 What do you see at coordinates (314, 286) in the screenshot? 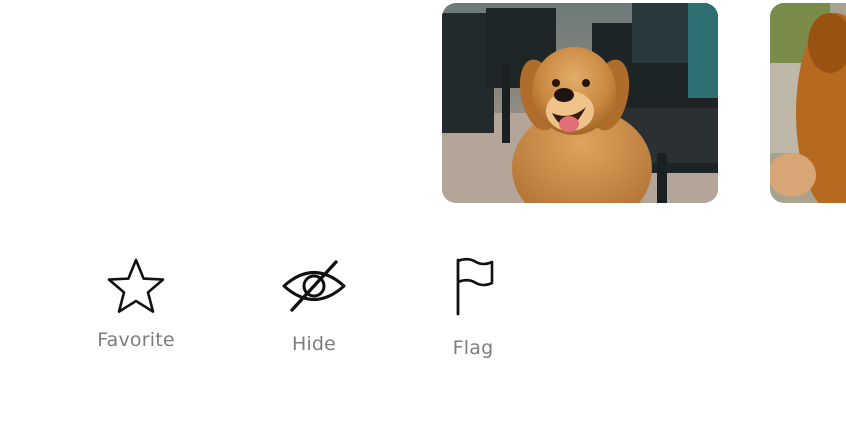
I see `eye-slash-icon` at bounding box center [314, 286].